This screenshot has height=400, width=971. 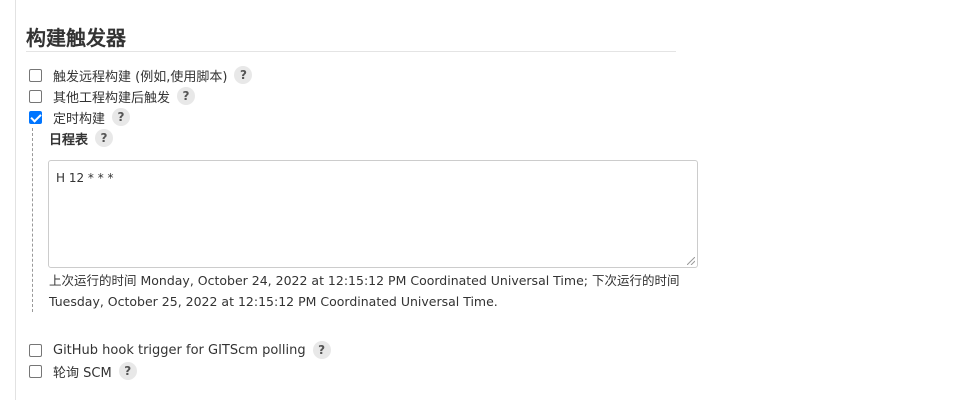 What do you see at coordinates (691, 261) in the screenshot?
I see `resize-handle-icon` at bounding box center [691, 261].